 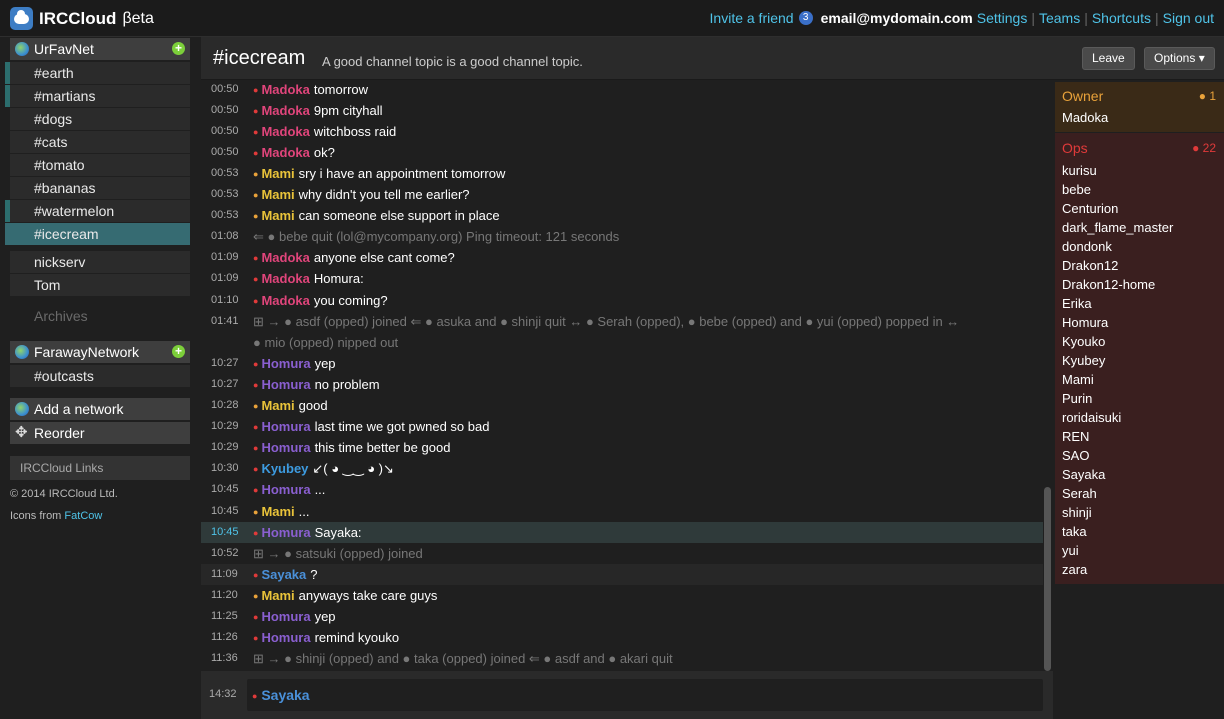 What do you see at coordinates (1059, 18) in the screenshot?
I see `teams-link: Teams` at bounding box center [1059, 18].